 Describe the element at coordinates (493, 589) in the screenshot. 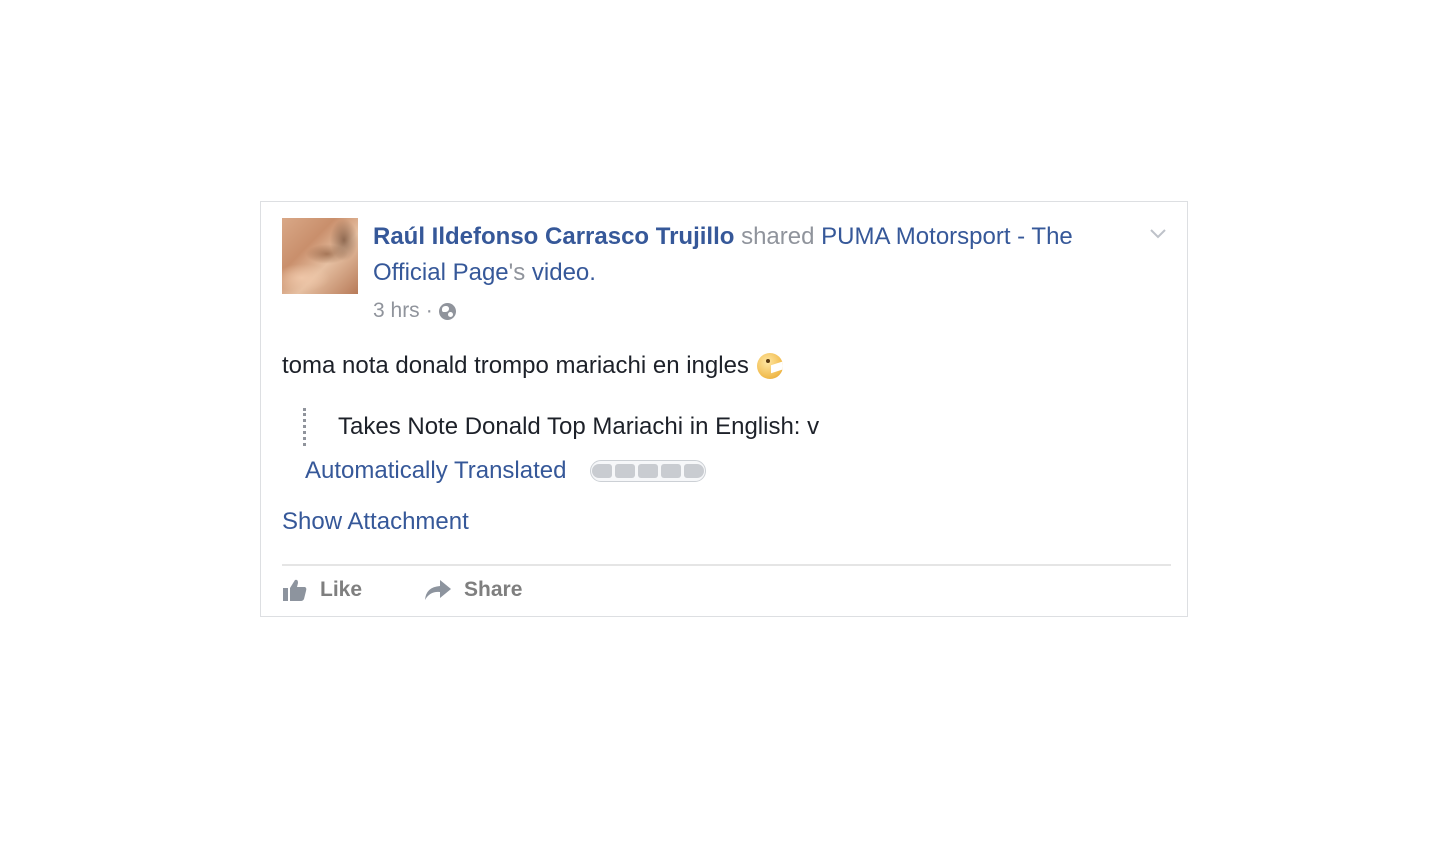

I see `share-label: Share` at that location.